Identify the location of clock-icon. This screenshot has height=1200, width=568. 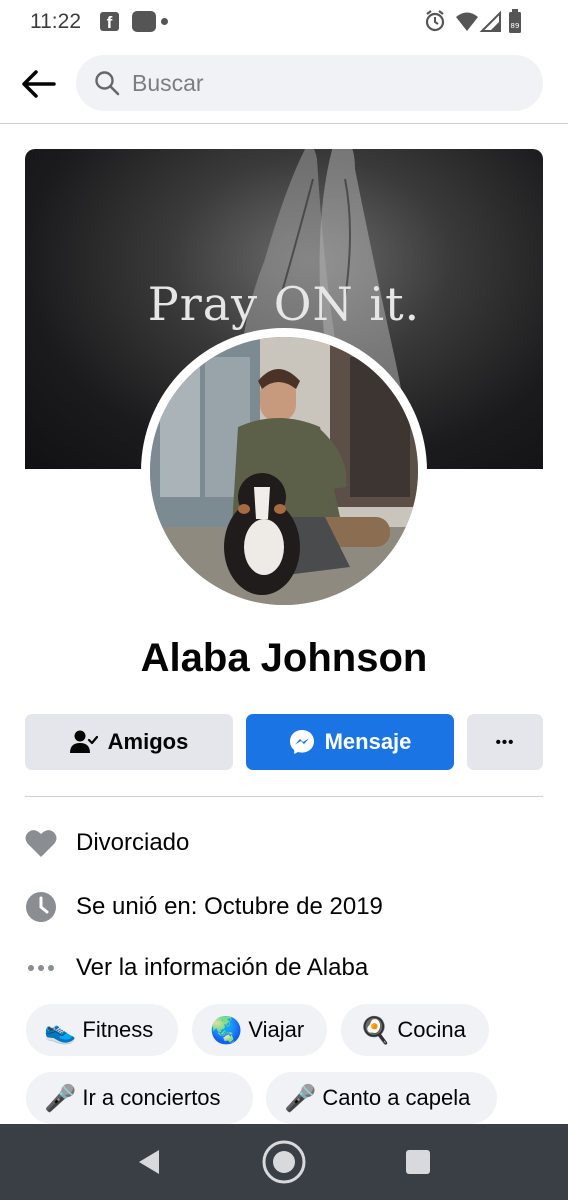
(41, 907).